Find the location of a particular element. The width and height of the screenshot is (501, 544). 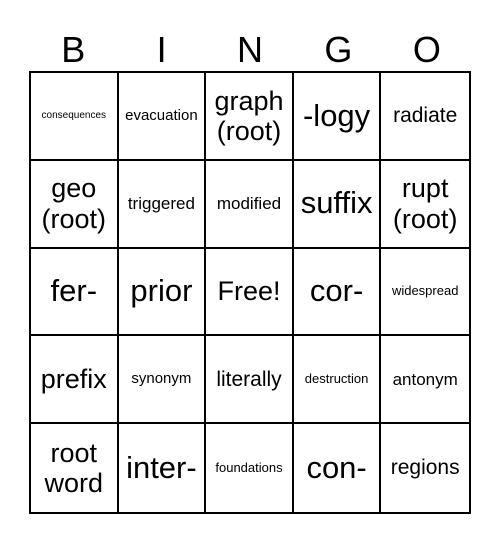

bingo-cell: consequences is located at coordinates (75, 117).